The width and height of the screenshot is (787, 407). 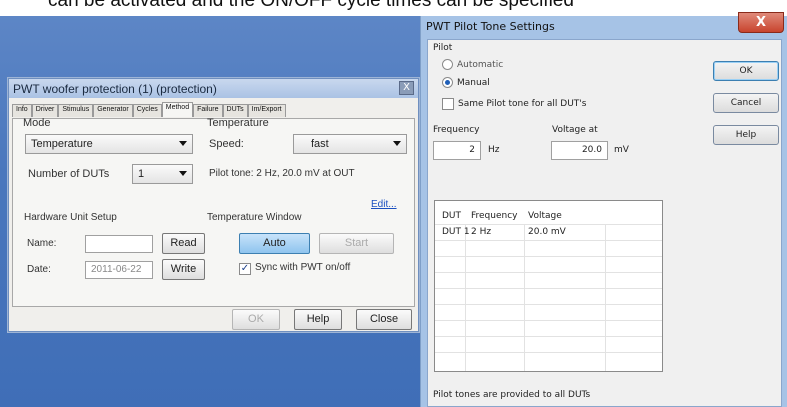 What do you see at coordinates (76, 110) in the screenshot?
I see `tab-stimulus: Stimulus` at bounding box center [76, 110].